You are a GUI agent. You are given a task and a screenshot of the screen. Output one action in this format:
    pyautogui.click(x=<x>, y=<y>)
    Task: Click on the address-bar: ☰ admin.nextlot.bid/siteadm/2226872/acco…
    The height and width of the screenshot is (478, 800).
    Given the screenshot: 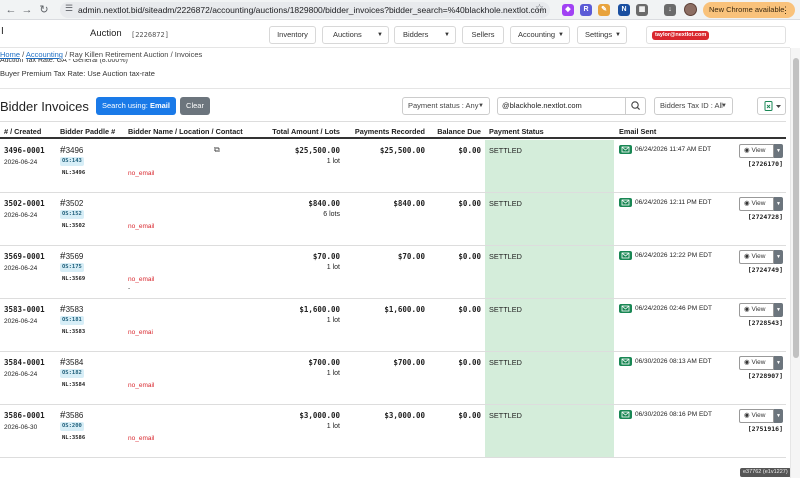 What is the action you would take?
    pyautogui.click(x=305, y=10)
    